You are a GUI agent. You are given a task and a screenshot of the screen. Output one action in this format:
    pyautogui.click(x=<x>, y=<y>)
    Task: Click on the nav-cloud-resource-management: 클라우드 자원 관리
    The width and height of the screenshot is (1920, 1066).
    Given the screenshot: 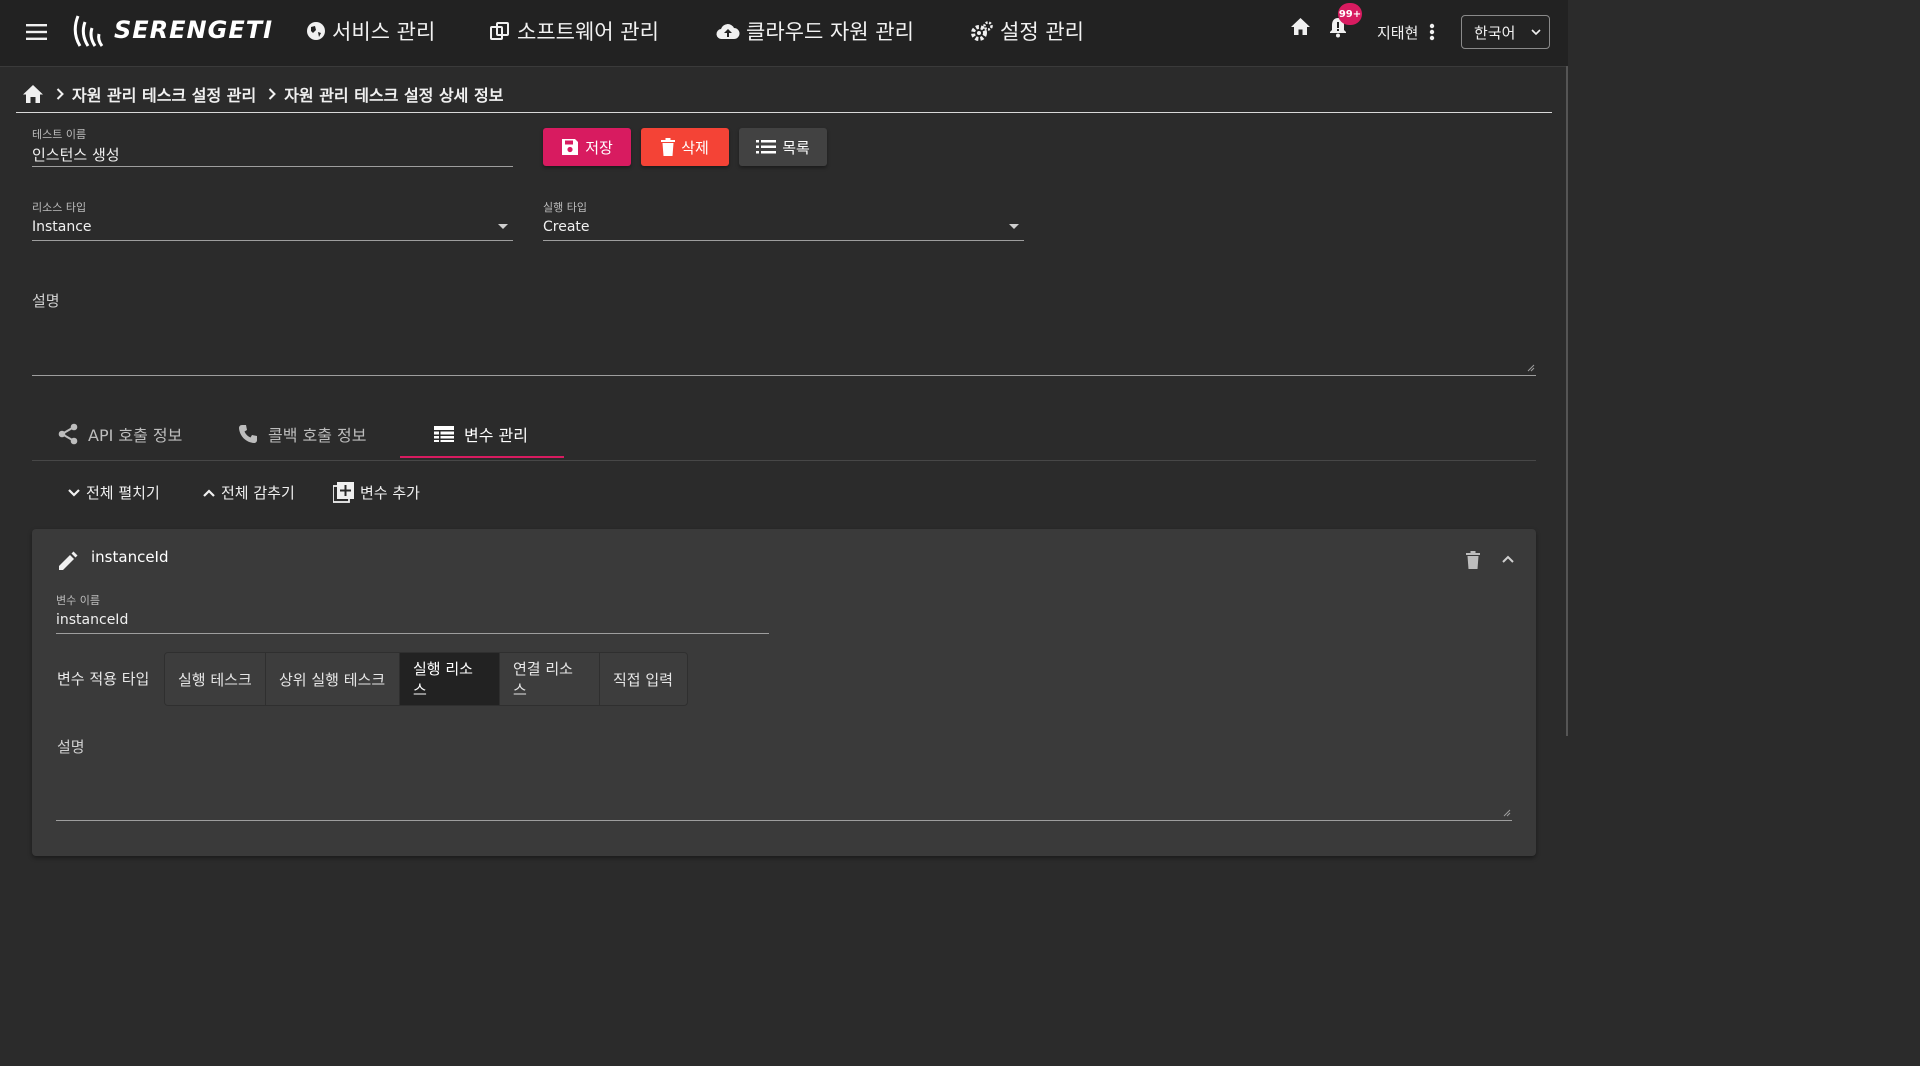 What is the action you would take?
    pyautogui.click(x=815, y=31)
    